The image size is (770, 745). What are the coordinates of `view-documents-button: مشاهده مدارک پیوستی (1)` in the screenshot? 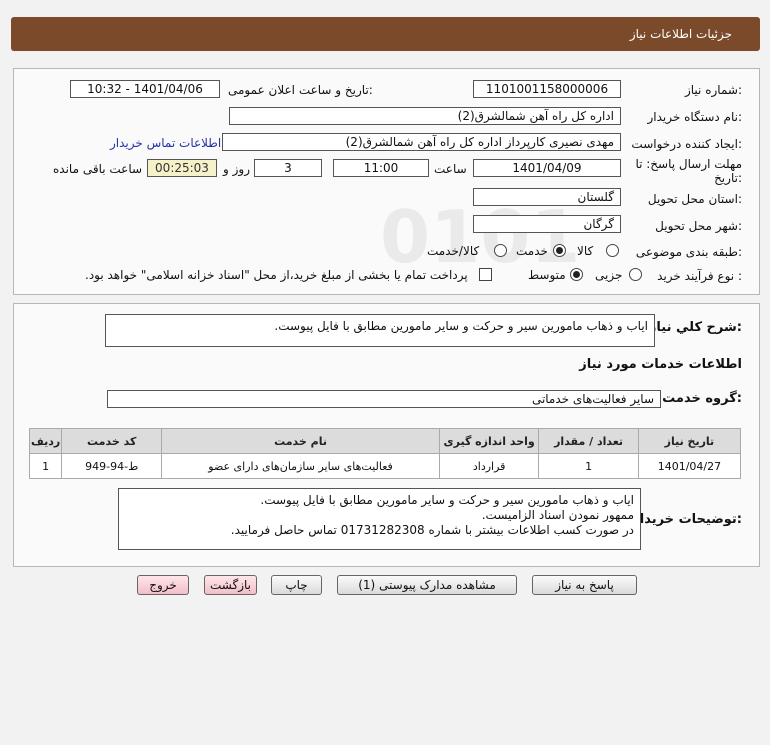 It's located at (427, 585).